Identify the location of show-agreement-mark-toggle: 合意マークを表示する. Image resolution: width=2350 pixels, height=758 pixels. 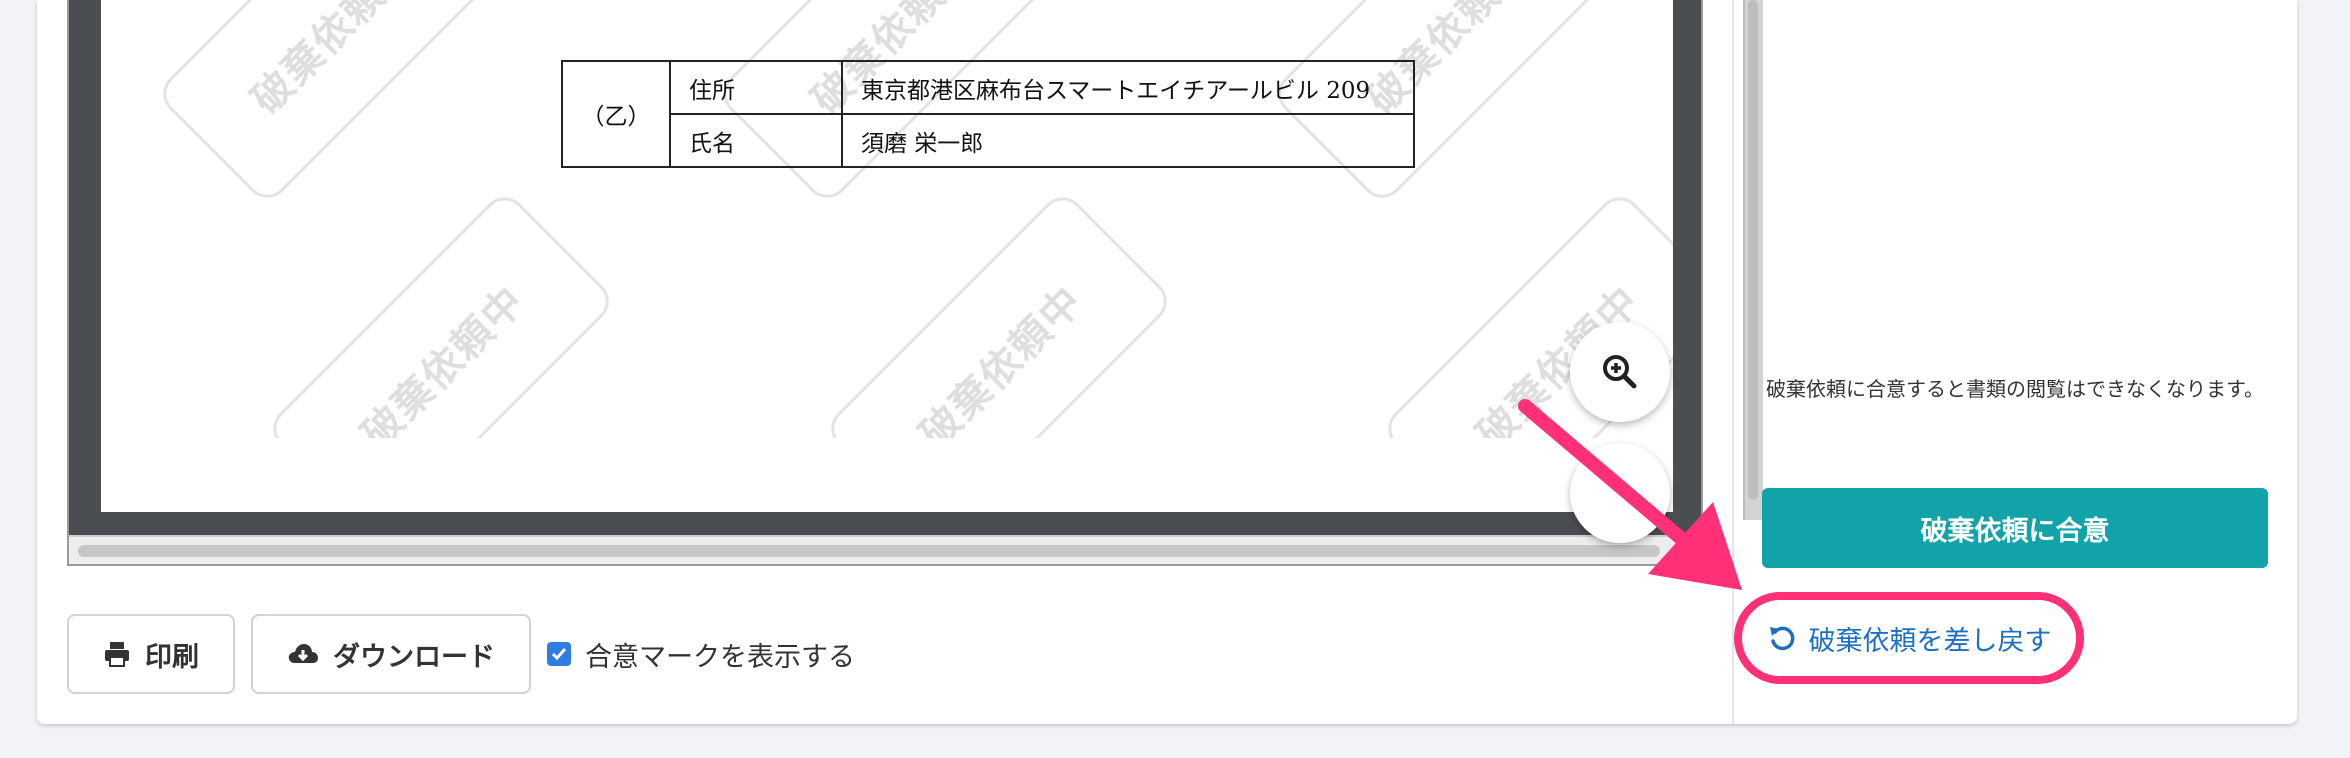
(701, 654).